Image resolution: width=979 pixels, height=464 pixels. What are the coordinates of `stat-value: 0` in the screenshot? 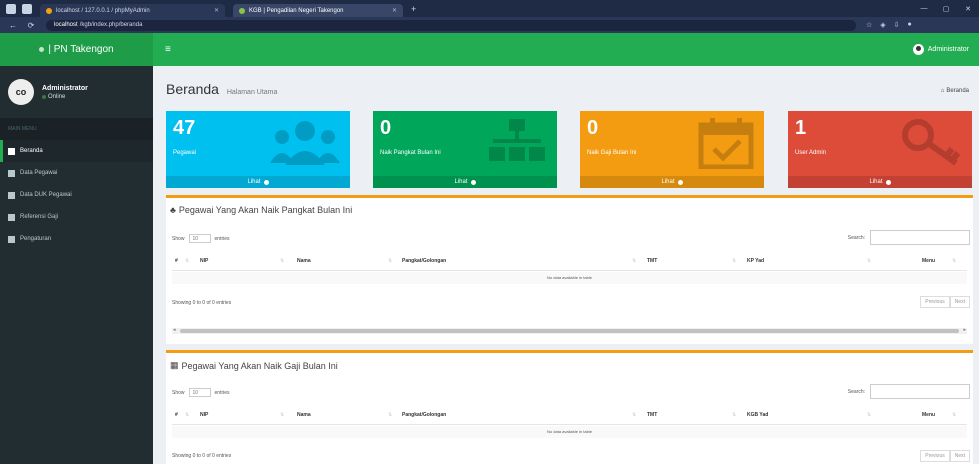 It's located at (386, 128).